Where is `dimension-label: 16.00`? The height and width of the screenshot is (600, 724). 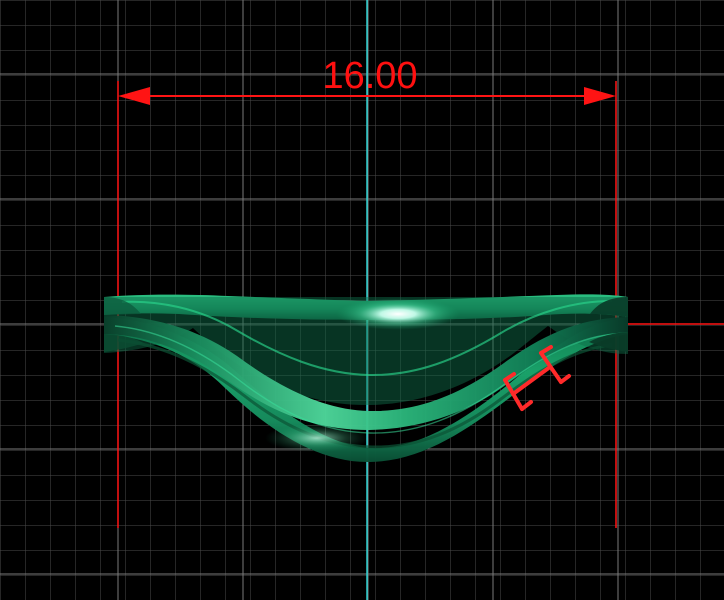
dimension-label: 16.00 is located at coordinates (369, 76).